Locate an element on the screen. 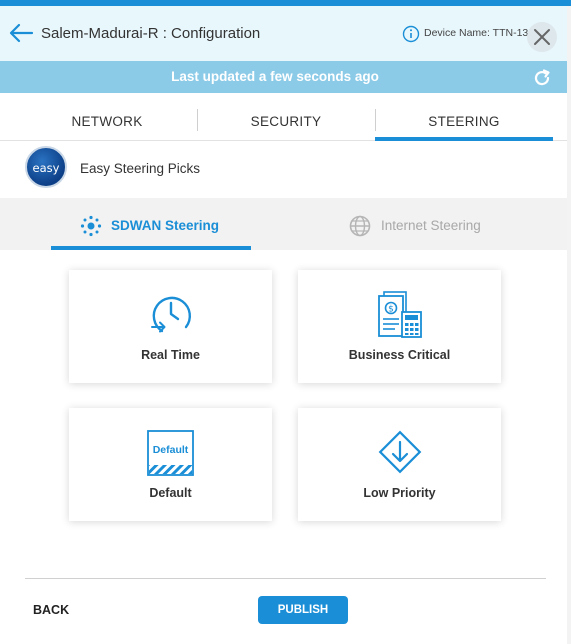  globe-icon is located at coordinates (360, 226).